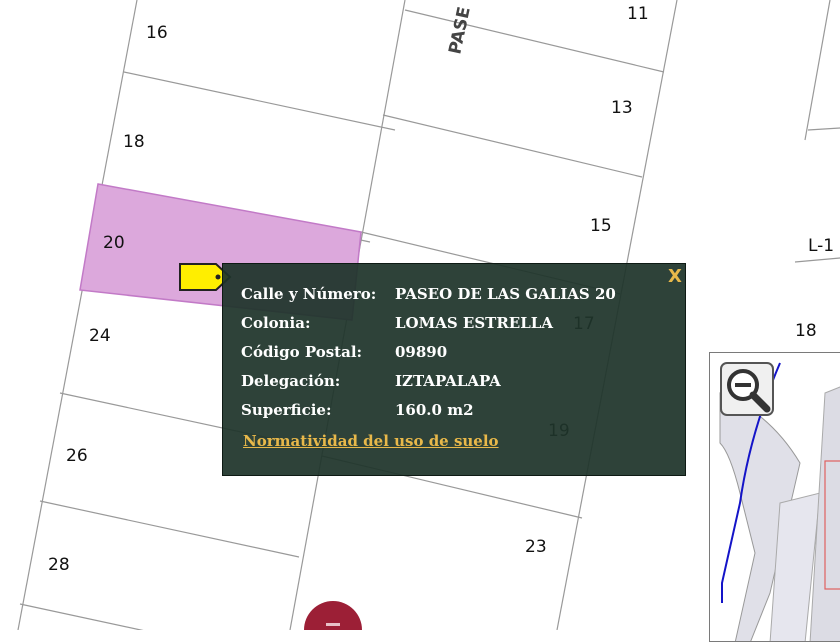 This screenshot has width=840, height=642. What do you see at coordinates (302, 352) in the screenshot?
I see `info-label: Código Postal:` at bounding box center [302, 352].